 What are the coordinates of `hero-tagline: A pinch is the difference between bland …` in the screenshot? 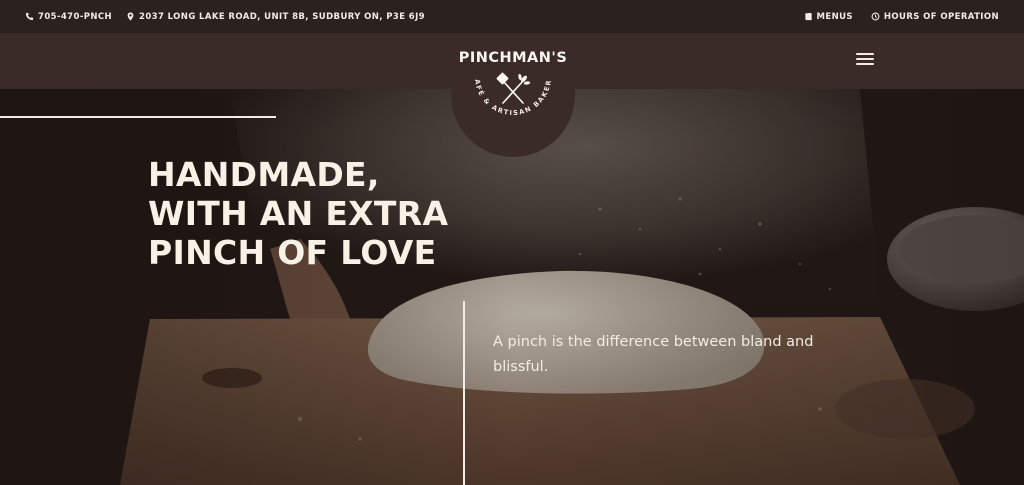 It's located at (653, 354).